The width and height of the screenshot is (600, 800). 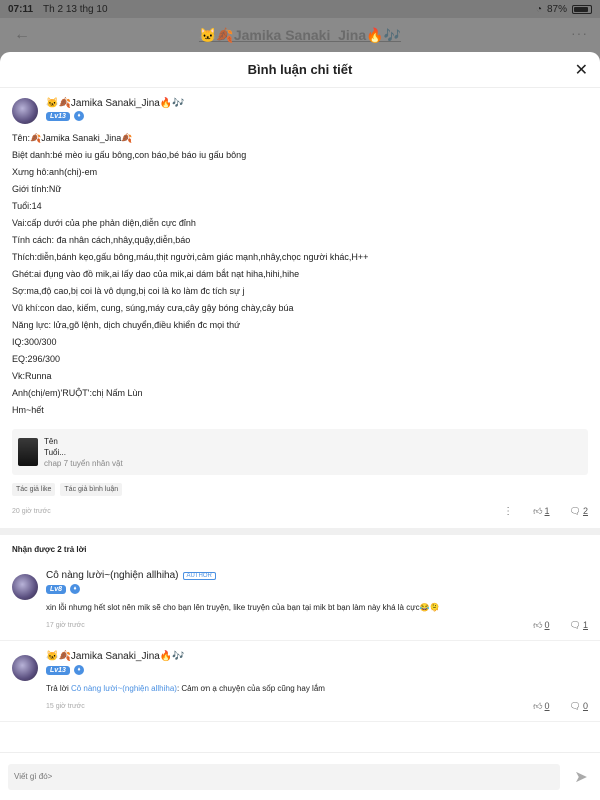 I want to click on chapter-thumbnail, so click(x=28, y=452).